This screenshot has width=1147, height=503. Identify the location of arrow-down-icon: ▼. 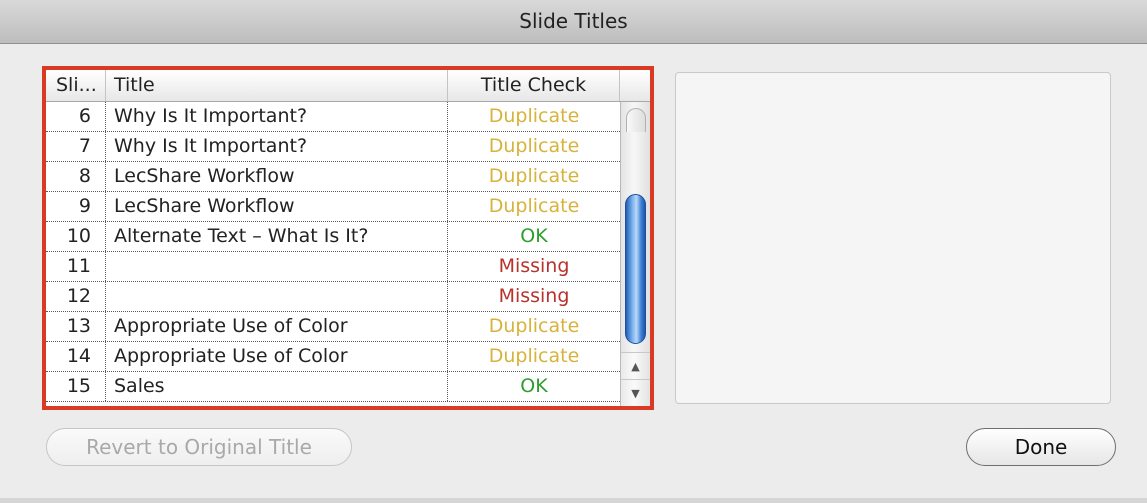
(635, 392).